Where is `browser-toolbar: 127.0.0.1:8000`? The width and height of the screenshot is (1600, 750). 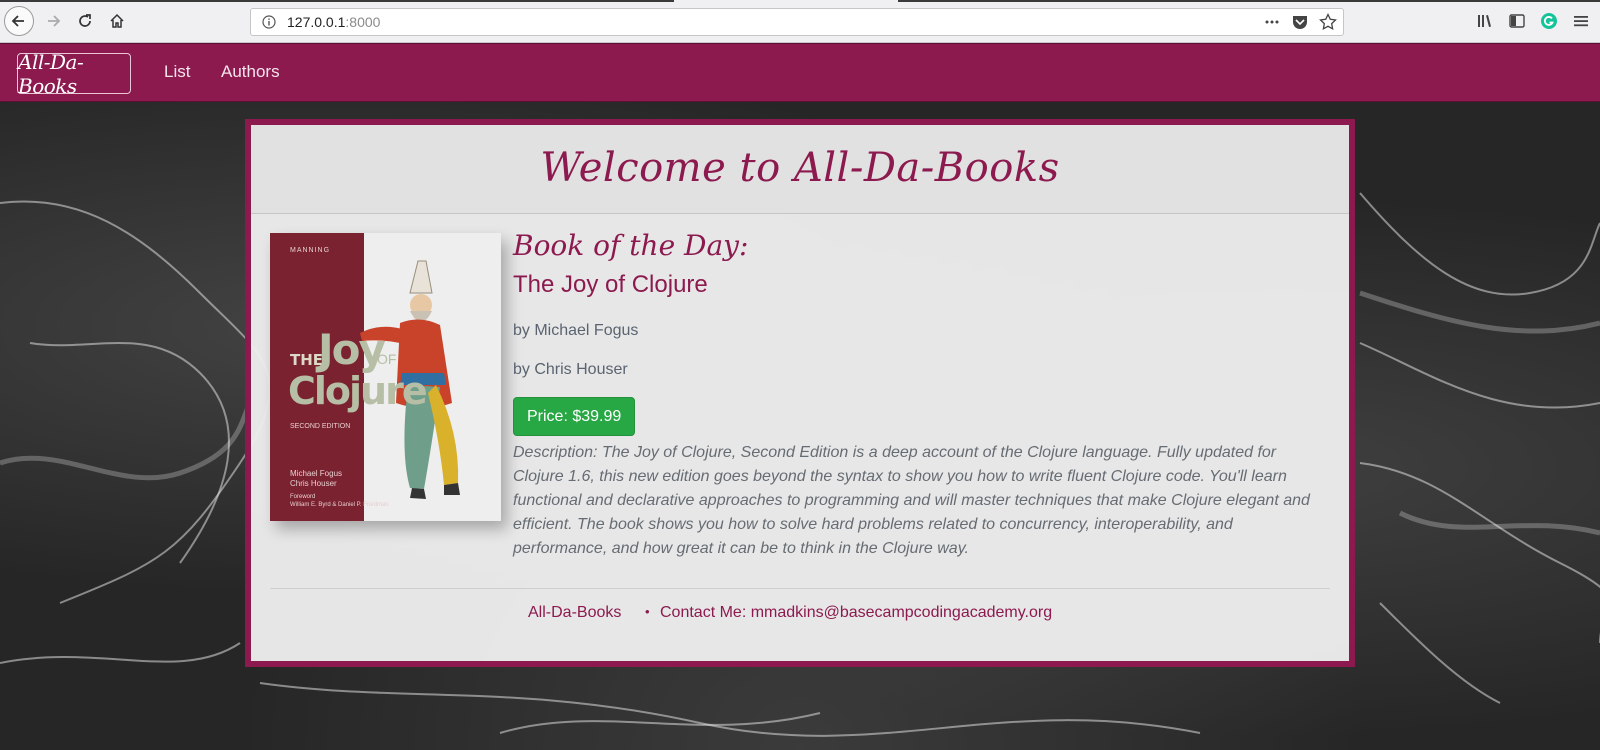 browser-toolbar: 127.0.0.1:8000 is located at coordinates (800, 21).